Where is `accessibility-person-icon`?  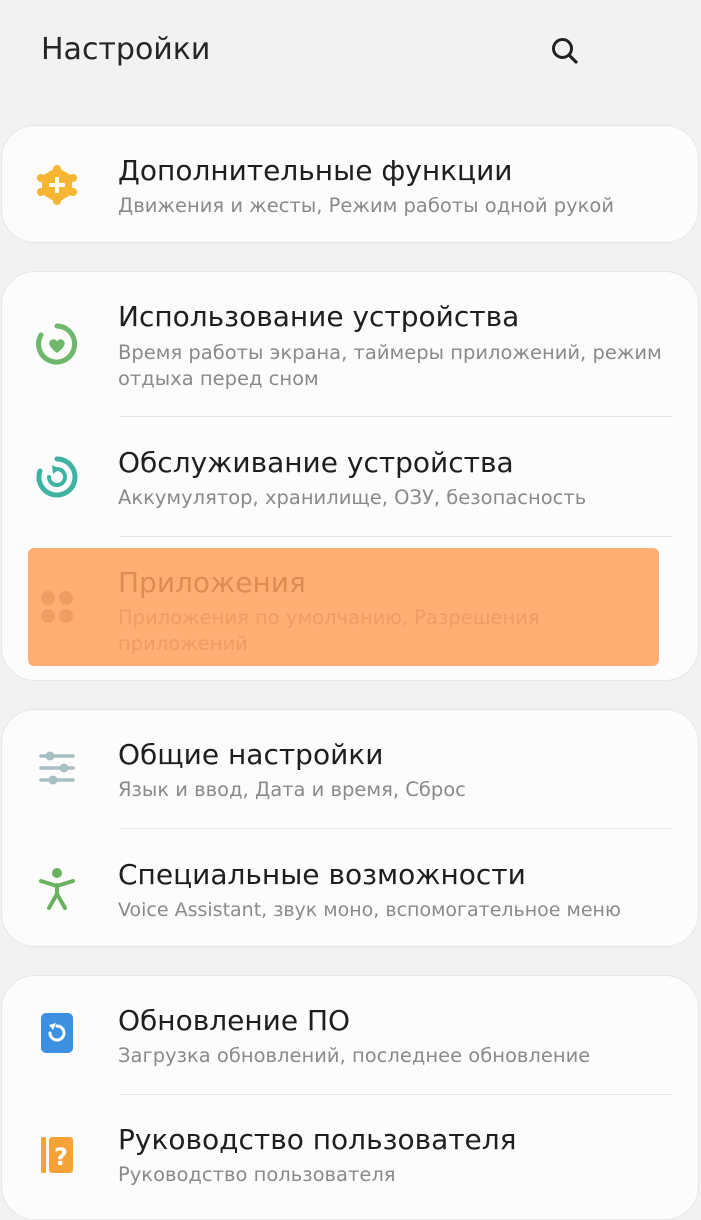 accessibility-person-icon is located at coordinates (57, 889).